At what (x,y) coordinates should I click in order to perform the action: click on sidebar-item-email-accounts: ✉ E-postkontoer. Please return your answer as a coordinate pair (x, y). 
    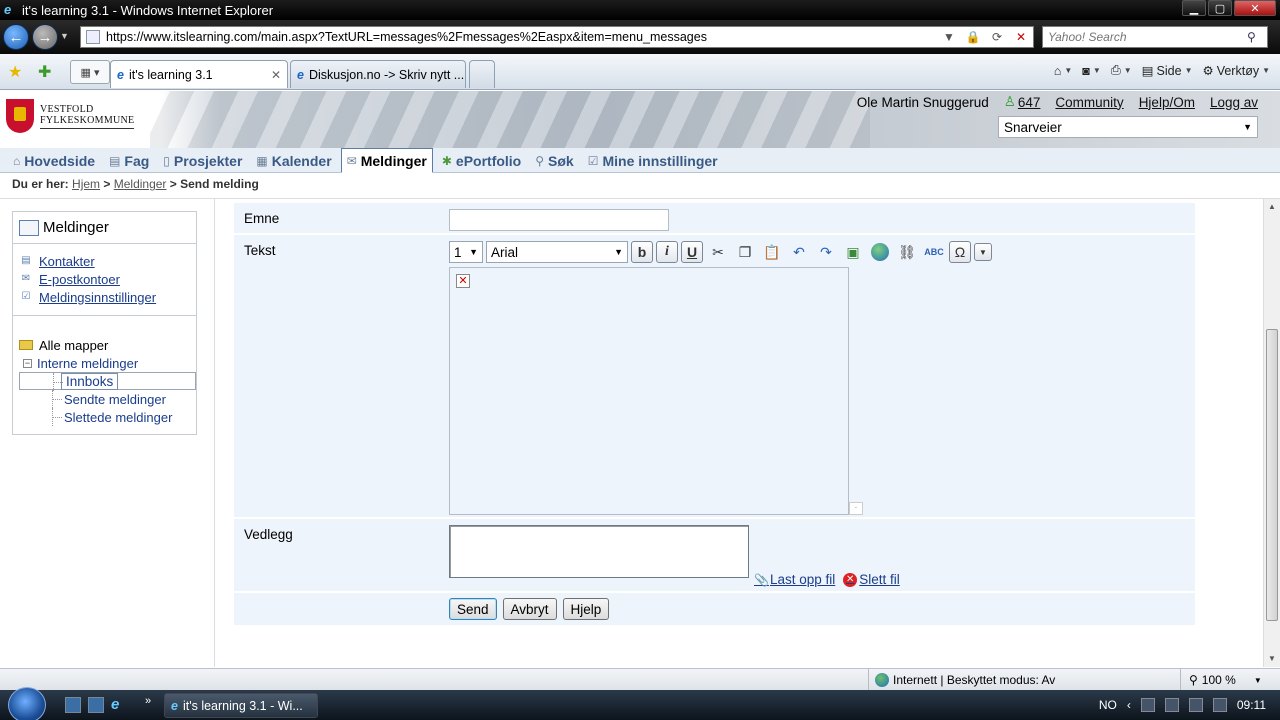
    Looking at the image, I should click on (107, 279).